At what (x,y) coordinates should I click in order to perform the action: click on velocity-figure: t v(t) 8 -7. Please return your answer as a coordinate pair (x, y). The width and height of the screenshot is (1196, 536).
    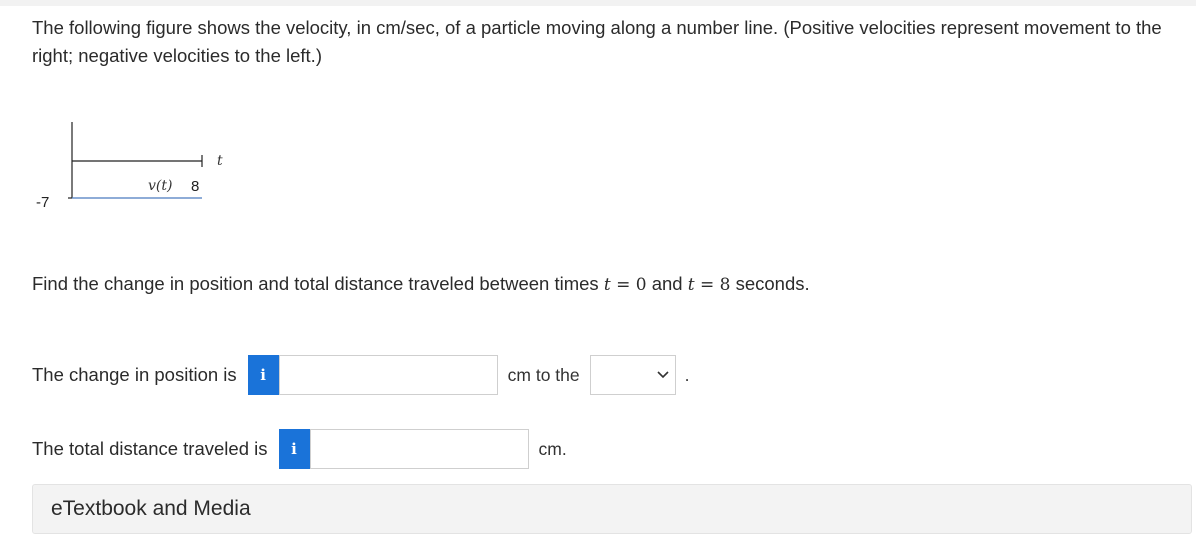
    Looking at the image, I should click on (130, 168).